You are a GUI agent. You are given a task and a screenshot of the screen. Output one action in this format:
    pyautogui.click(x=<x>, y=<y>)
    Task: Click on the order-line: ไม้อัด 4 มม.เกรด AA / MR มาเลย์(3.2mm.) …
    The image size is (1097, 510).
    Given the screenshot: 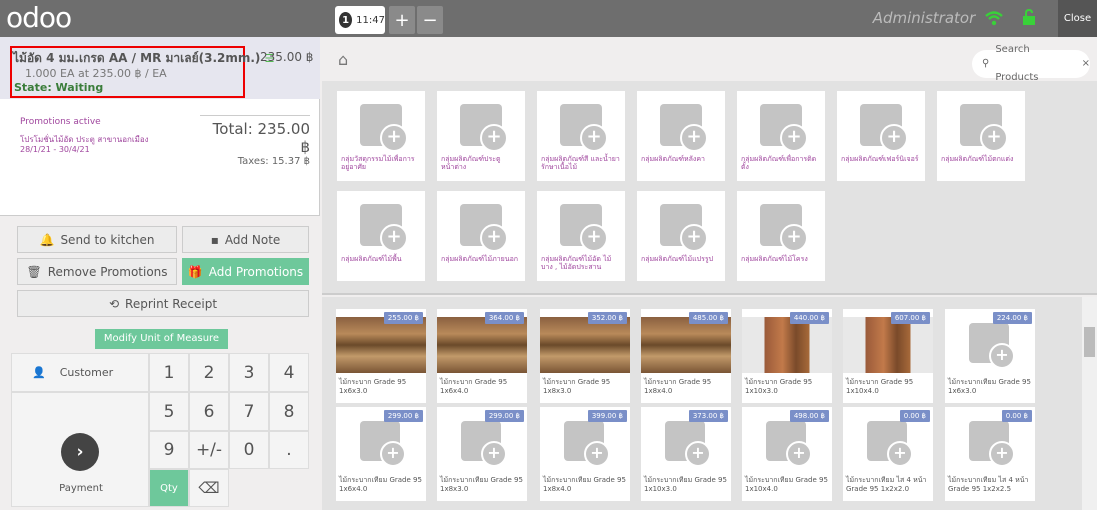 What is the action you would take?
    pyautogui.click(x=160, y=68)
    